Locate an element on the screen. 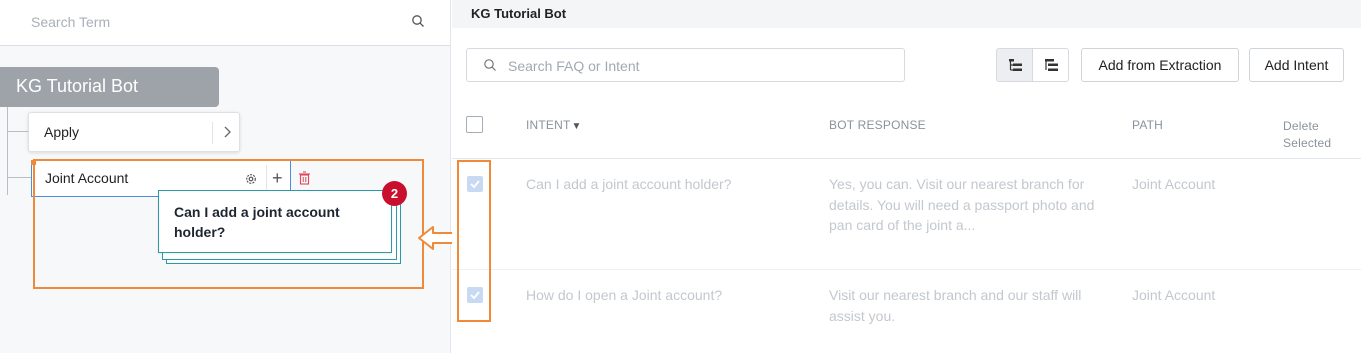  tree-view-toggle is located at coordinates (1014, 65).